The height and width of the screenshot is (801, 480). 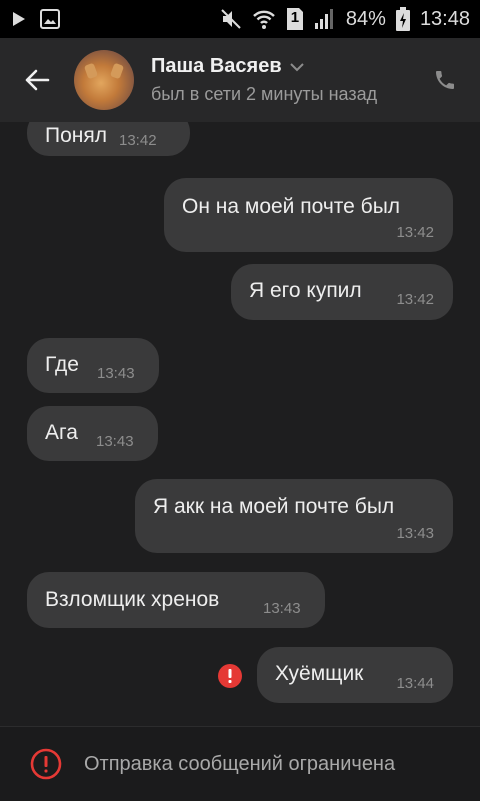 What do you see at coordinates (93, 365) in the screenshot?
I see `message-bubble-incoming: Где 13:43` at bounding box center [93, 365].